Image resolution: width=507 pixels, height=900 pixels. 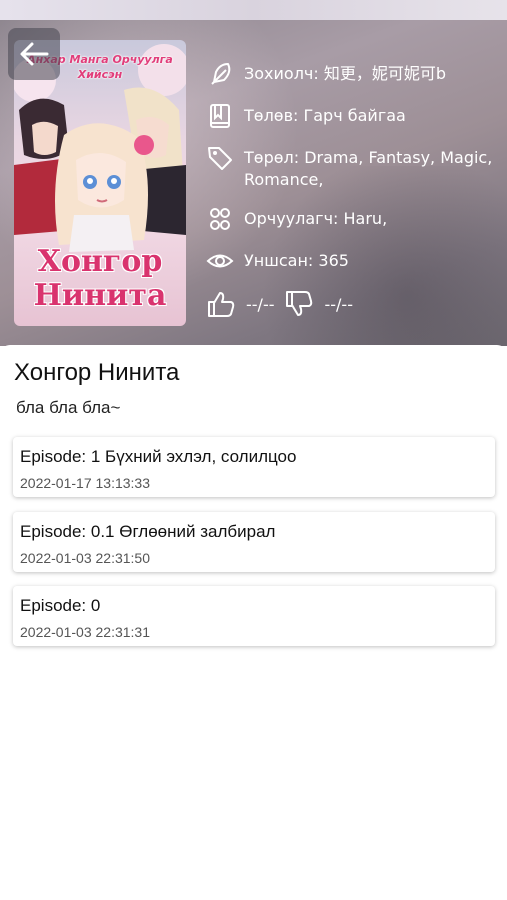 I want to click on author-row: Зохиолч: 知更，妮可妮可b, so click(x=354, y=74).